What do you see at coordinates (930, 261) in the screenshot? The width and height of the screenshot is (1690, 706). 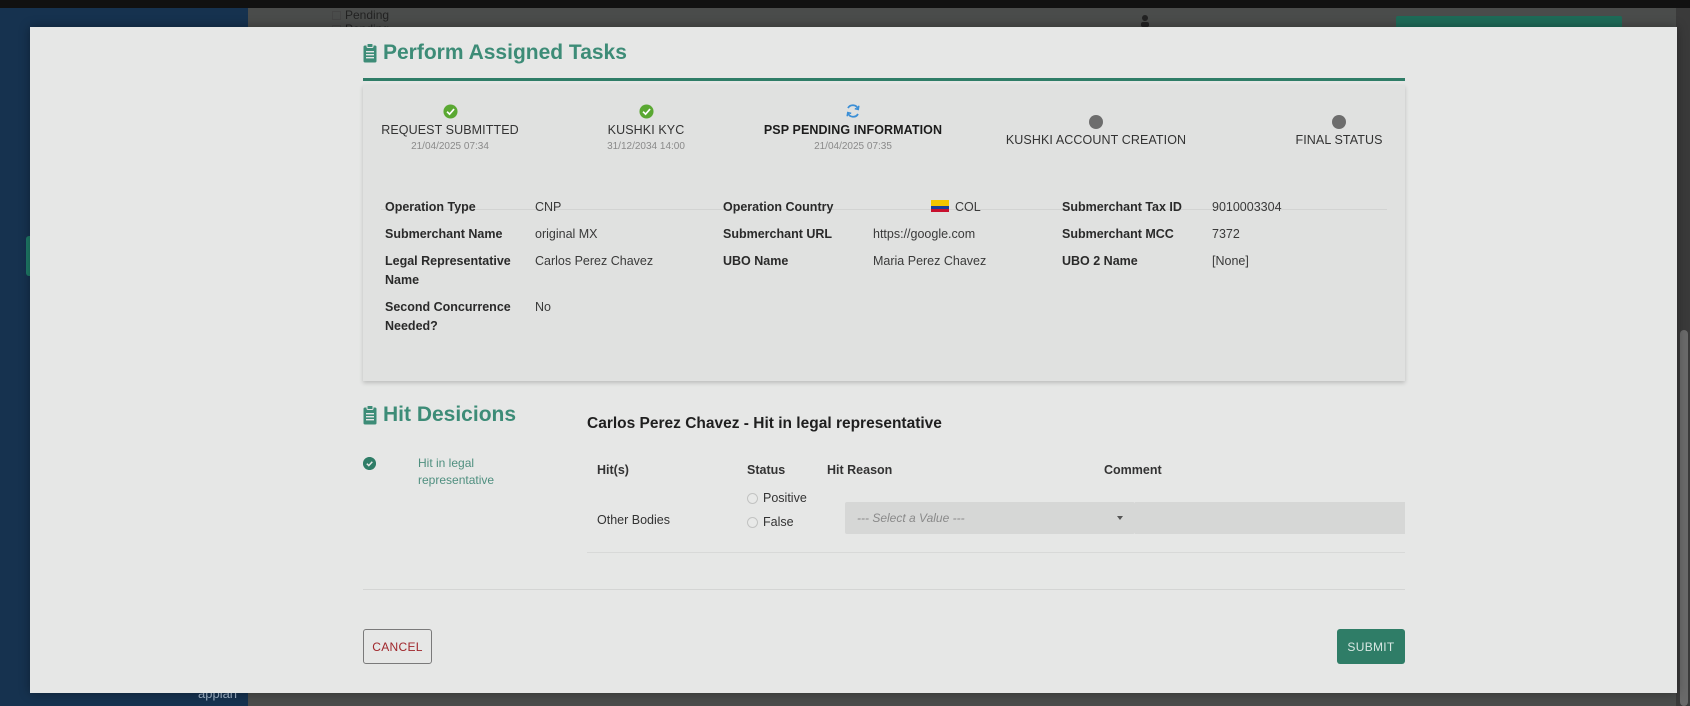 I see `field-value: Maria Perez Chavez` at bounding box center [930, 261].